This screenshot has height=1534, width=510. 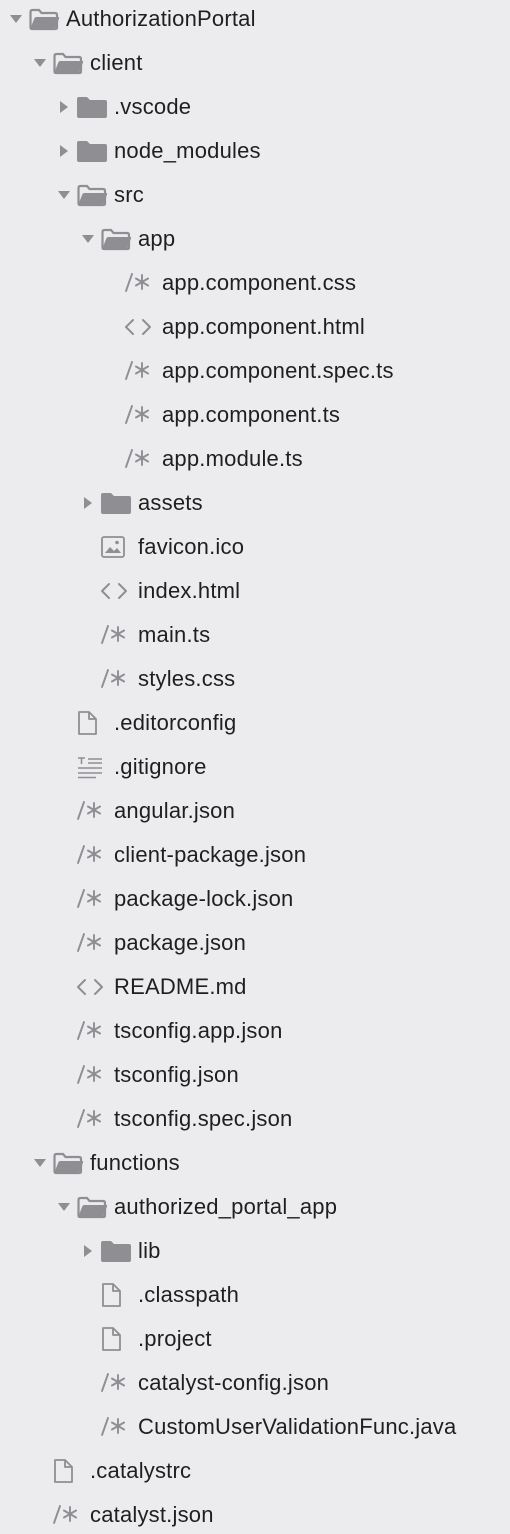 What do you see at coordinates (255, 679) in the screenshot?
I see `tree-file-styles-css: styles.css` at bounding box center [255, 679].